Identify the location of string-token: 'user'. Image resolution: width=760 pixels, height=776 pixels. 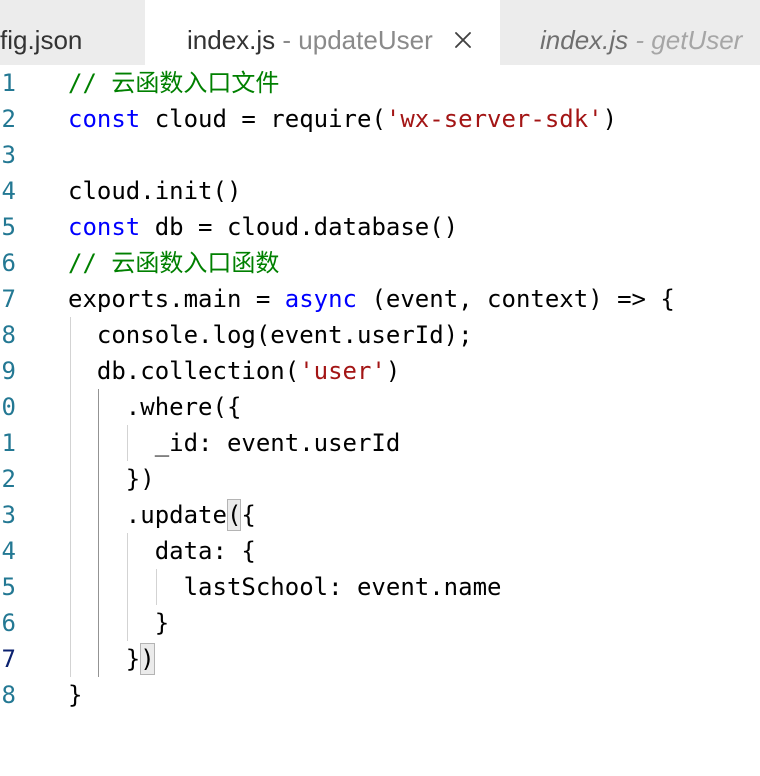
(342, 371).